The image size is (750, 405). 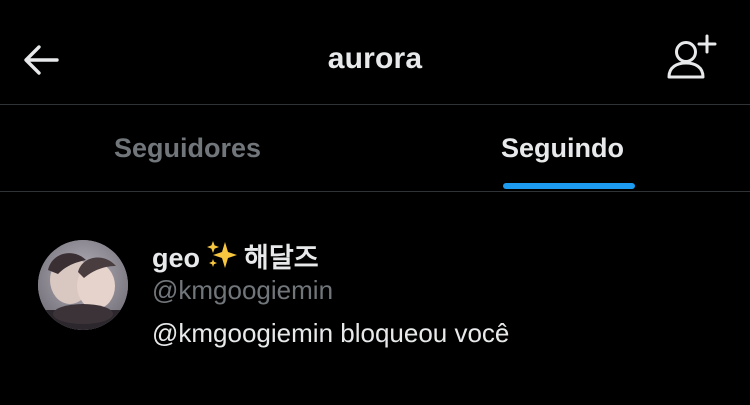 What do you see at coordinates (331, 333) in the screenshot?
I see `user-bio: @kmgoogiemin bloqueou você` at bounding box center [331, 333].